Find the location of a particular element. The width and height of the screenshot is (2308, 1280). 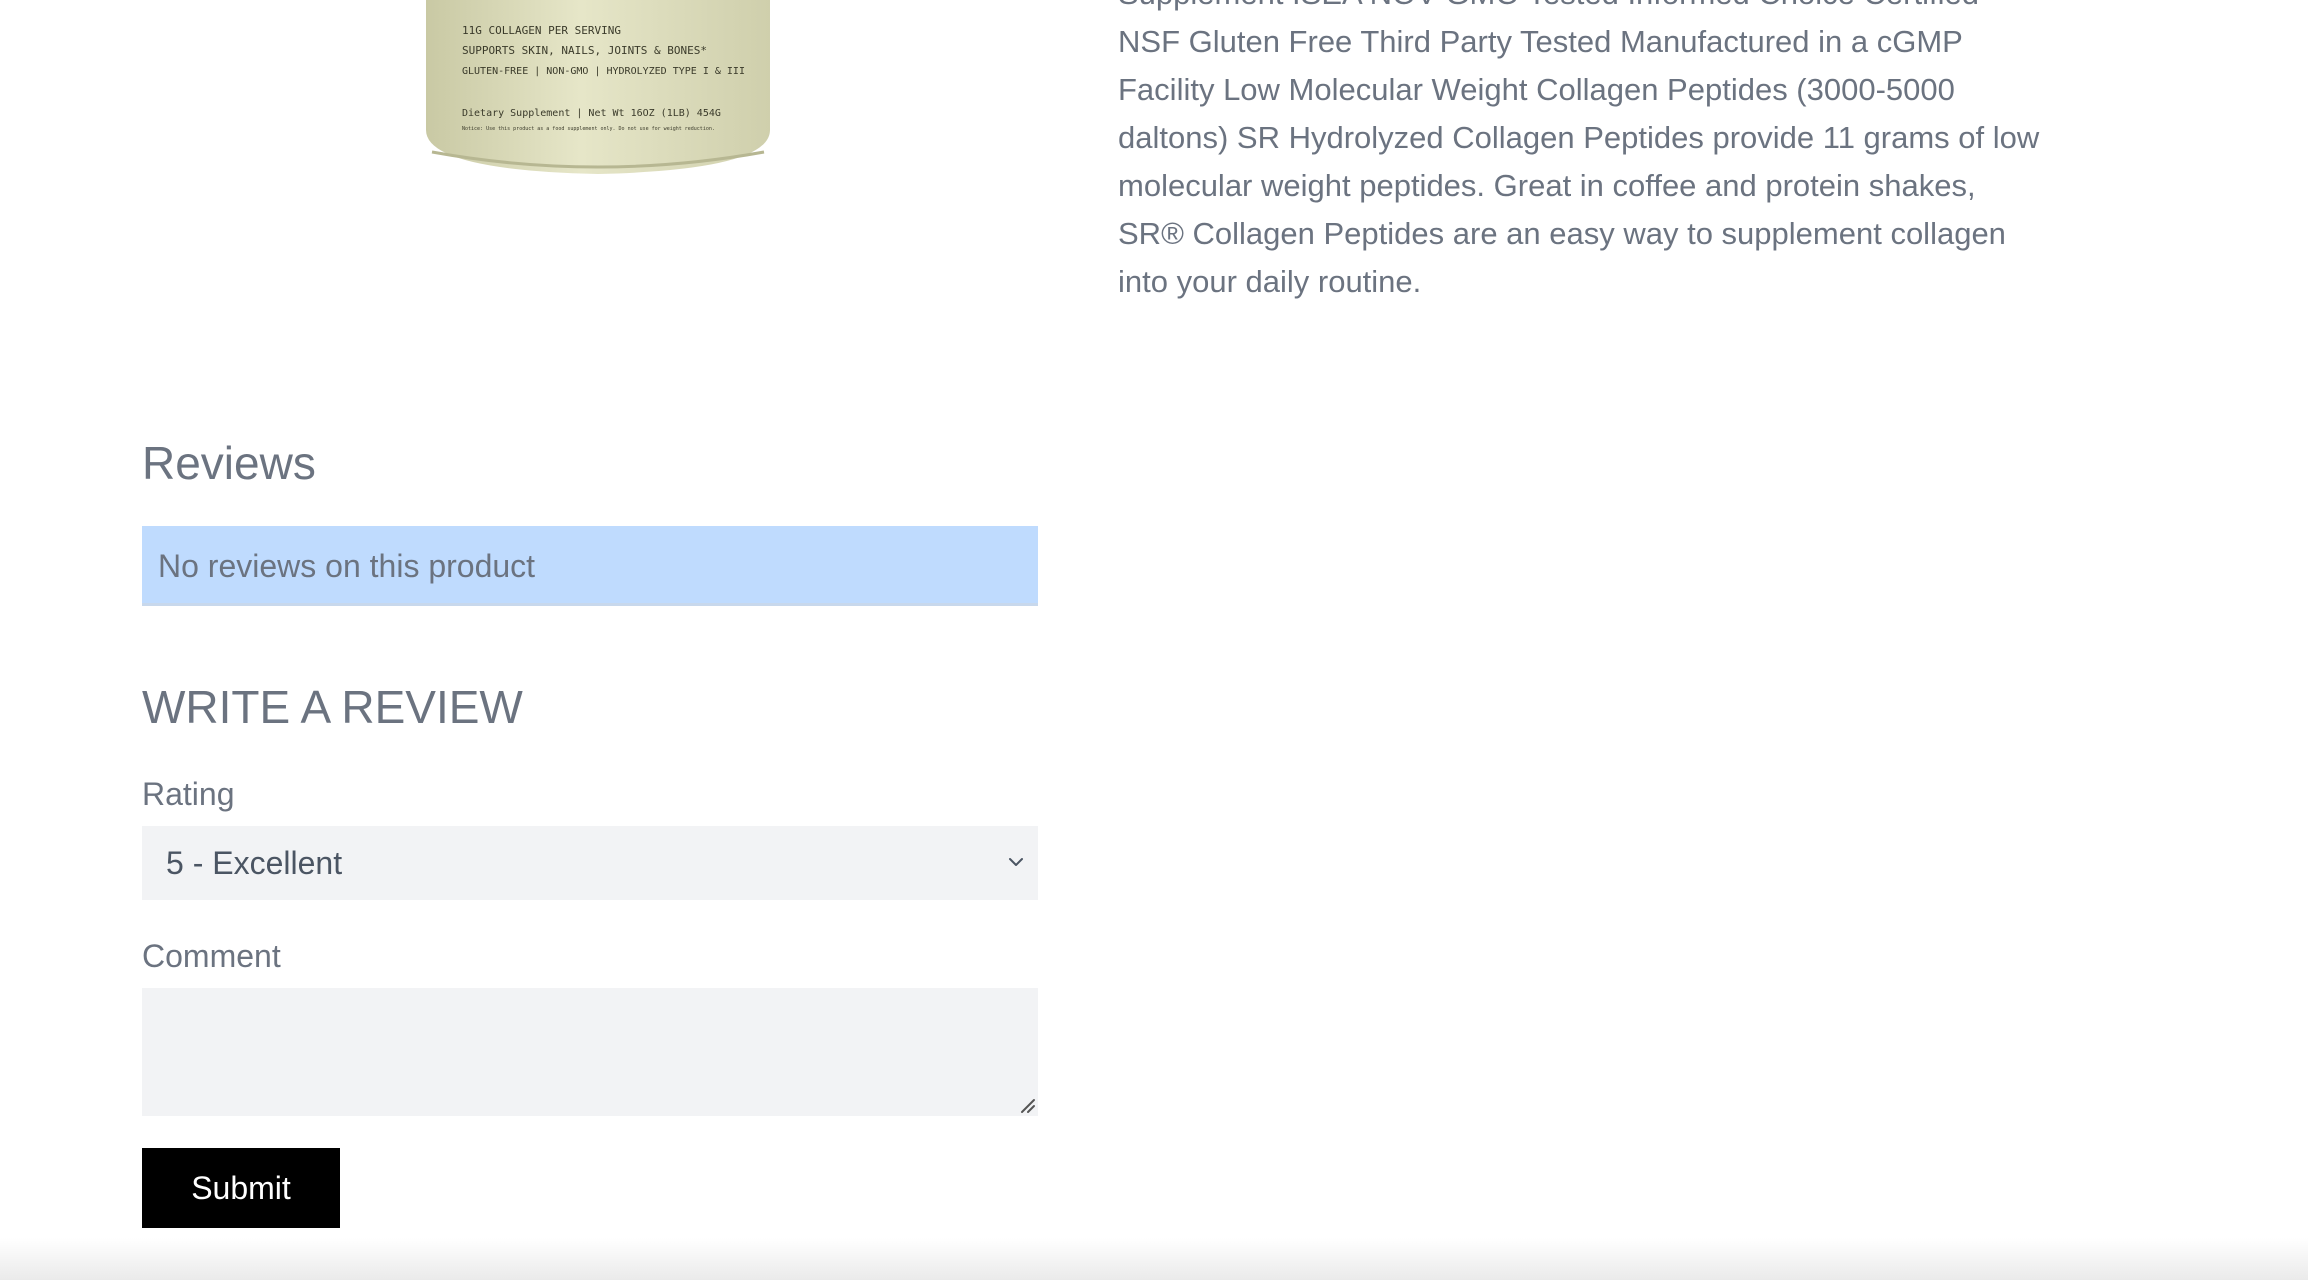

resize-grip-icon is located at coordinates (1027, 1105).